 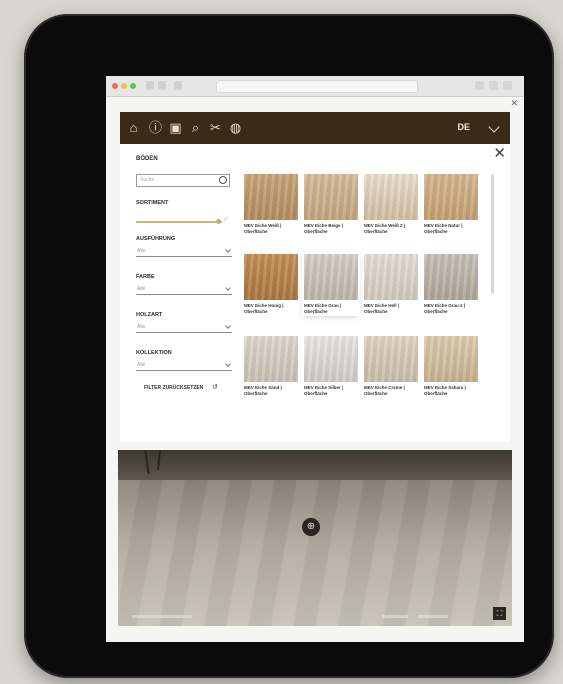 I want to click on home-icon: ⌂, so click(x=133, y=127).